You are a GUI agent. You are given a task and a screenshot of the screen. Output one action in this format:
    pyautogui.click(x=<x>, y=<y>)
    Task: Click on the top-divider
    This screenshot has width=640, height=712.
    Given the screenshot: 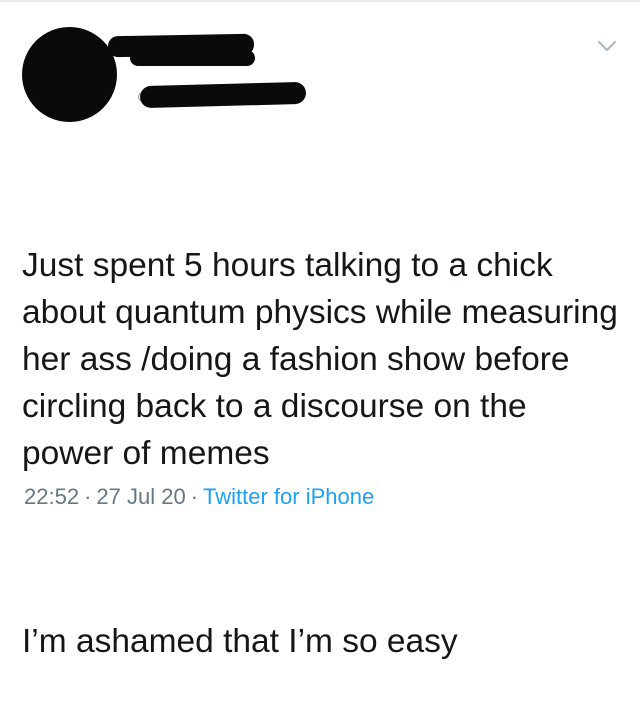 What is the action you would take?
    pyautogui.click(x=320, y=1)
    